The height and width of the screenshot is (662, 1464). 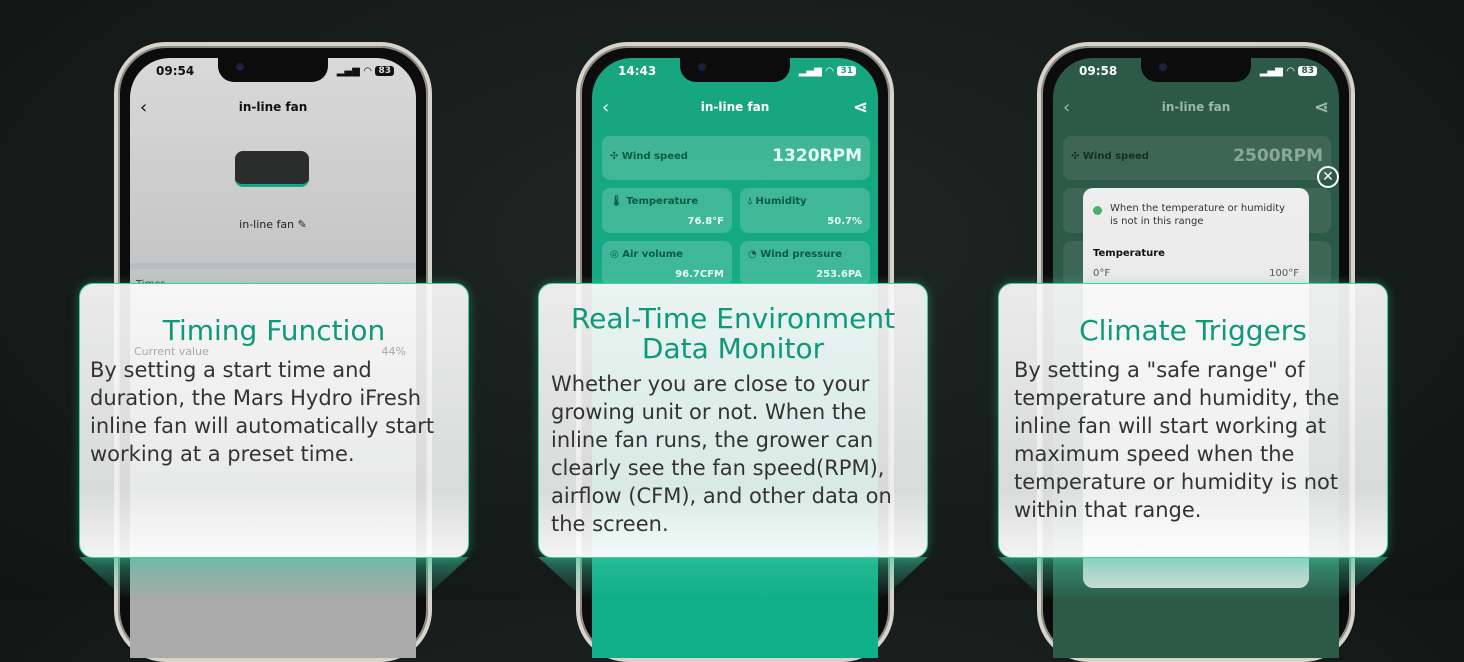 I want to click on battery-level: 31, so click(x=846, y=71).